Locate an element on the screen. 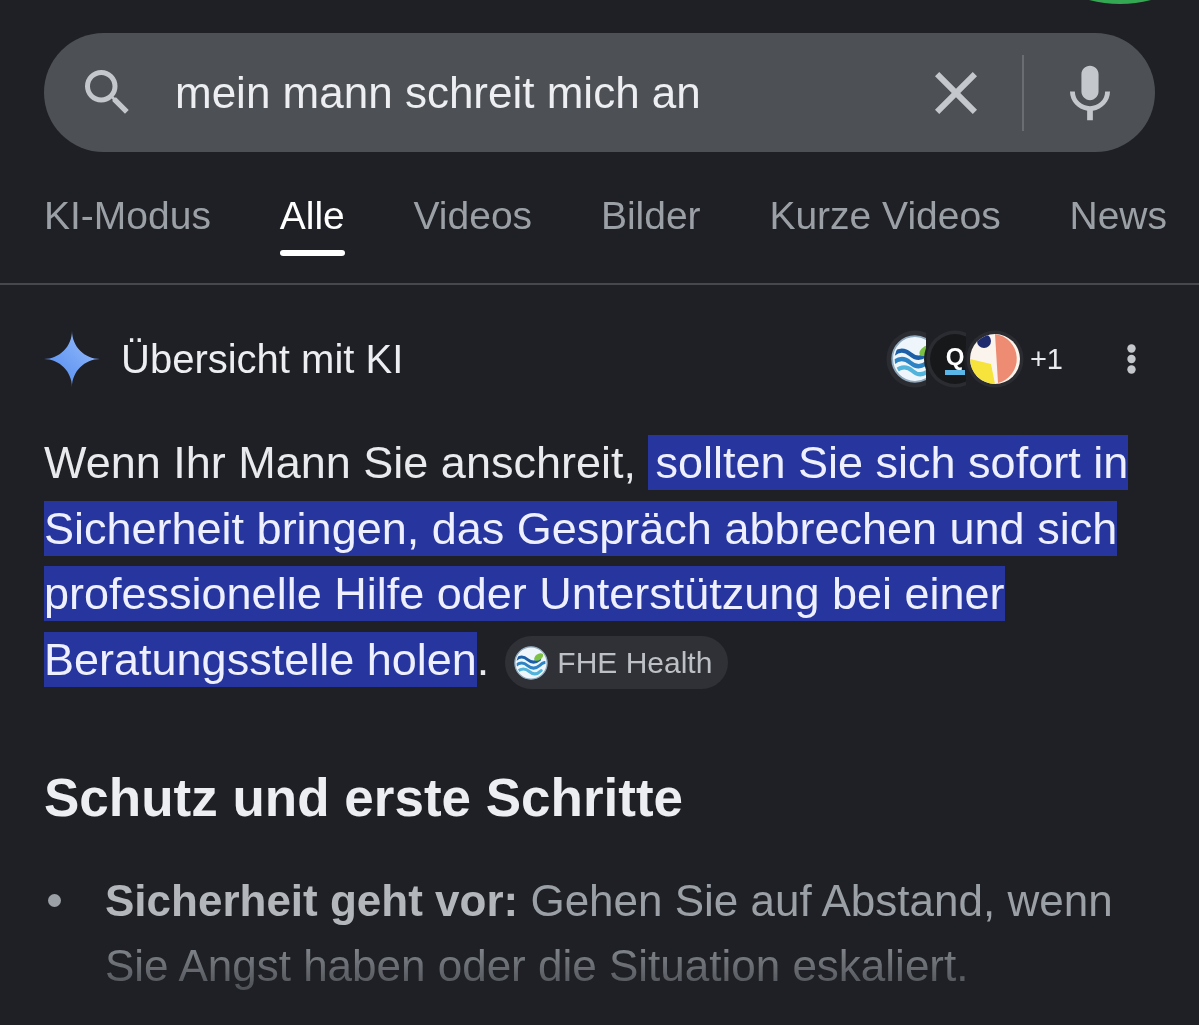  tab: Alle is located at coordinates (312, 225).